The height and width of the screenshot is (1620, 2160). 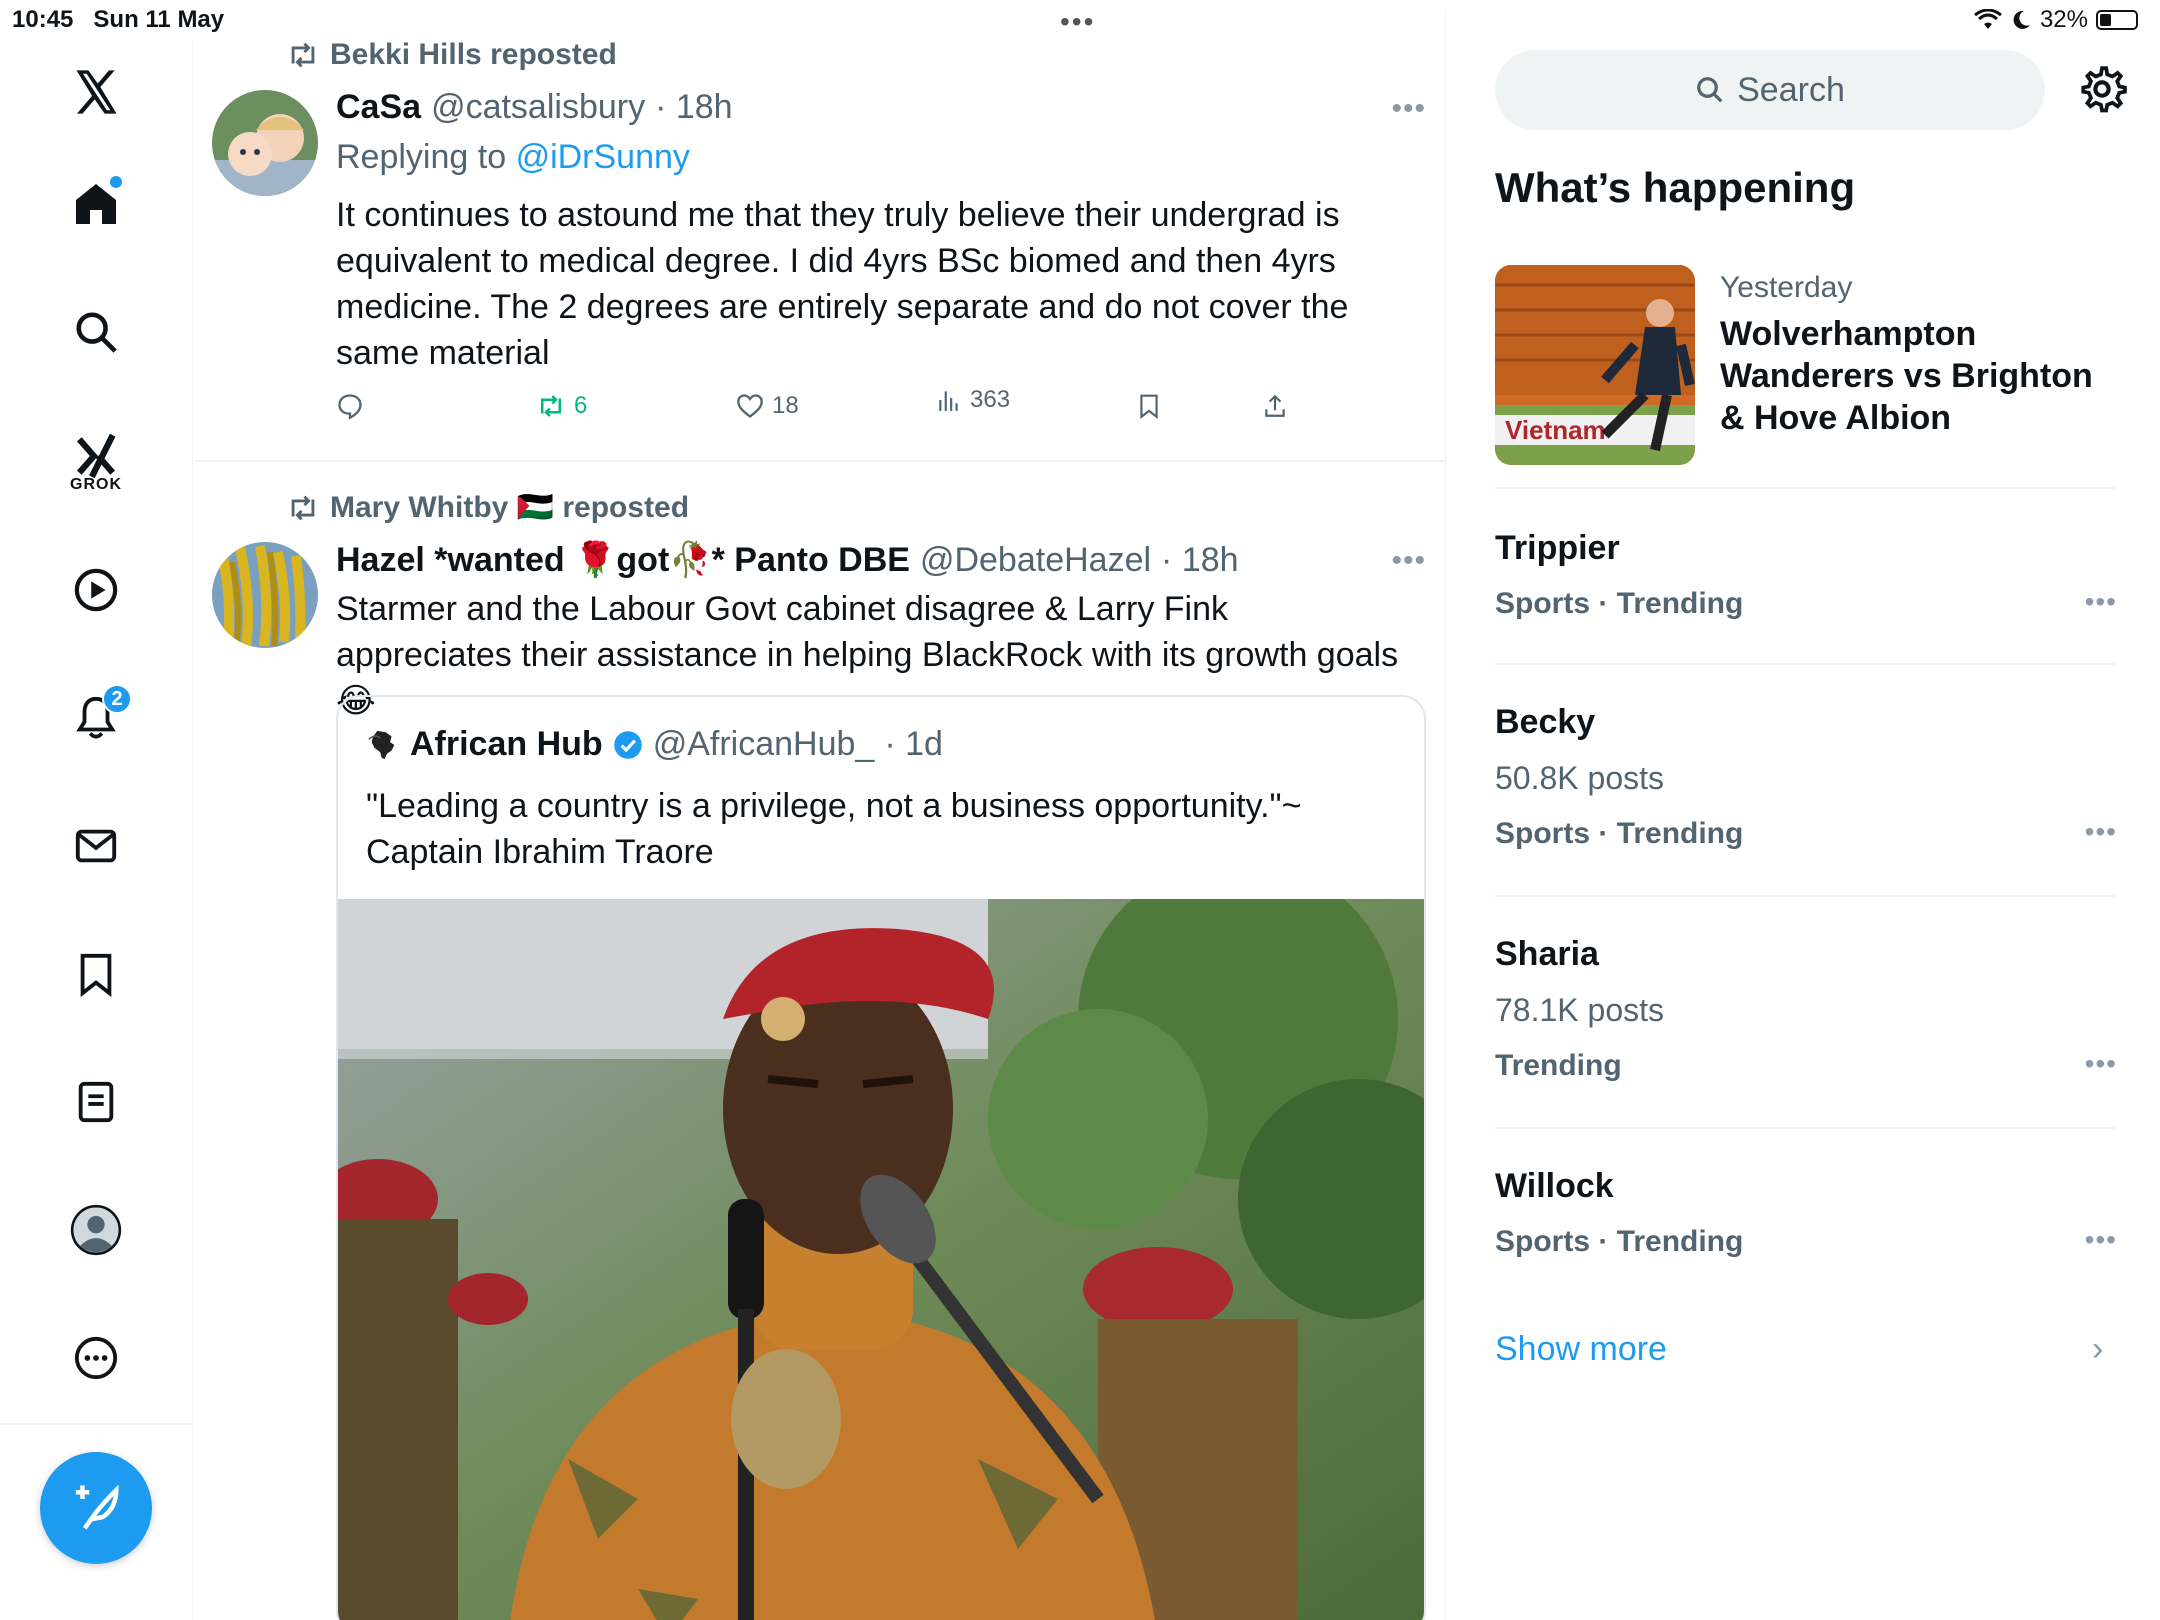 What do you see at coordinates (1791, 89) in the screenshot?
I see `search-placeholder: Search` at bounding box center [1791, 89].